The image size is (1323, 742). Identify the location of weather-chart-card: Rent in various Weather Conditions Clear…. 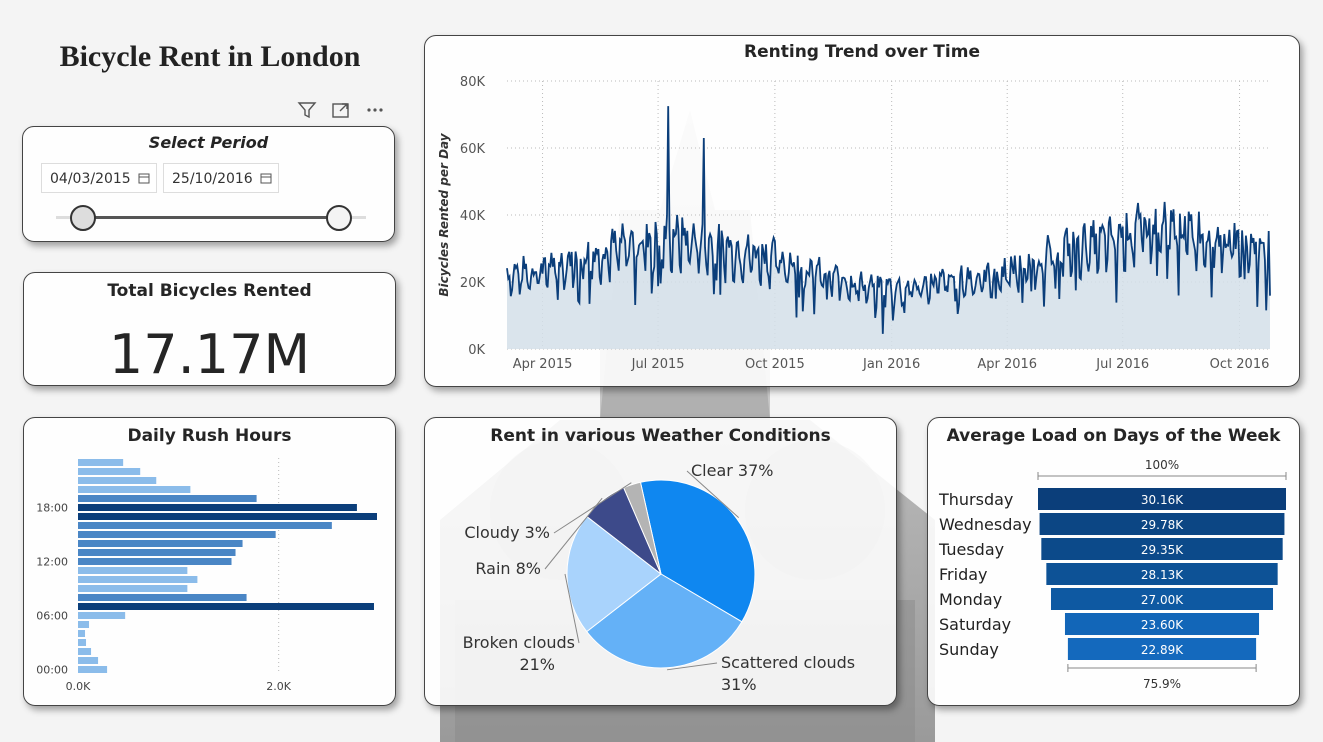
(660, 561).